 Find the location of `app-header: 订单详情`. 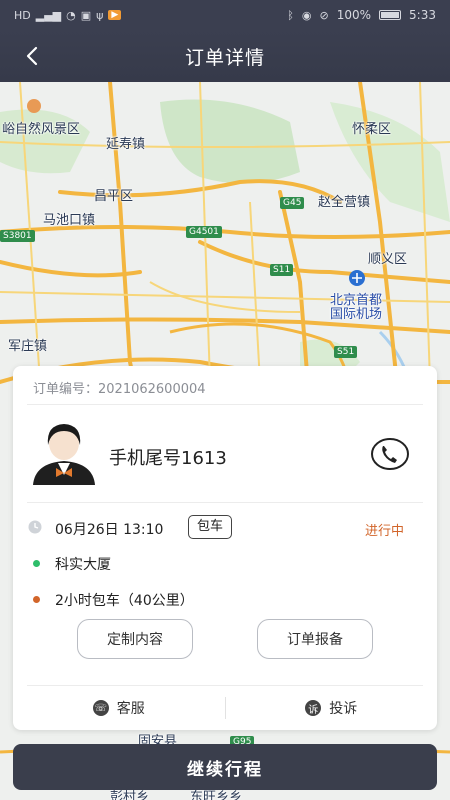

app-header: 订单详情 is located at coordinates (225, 56).